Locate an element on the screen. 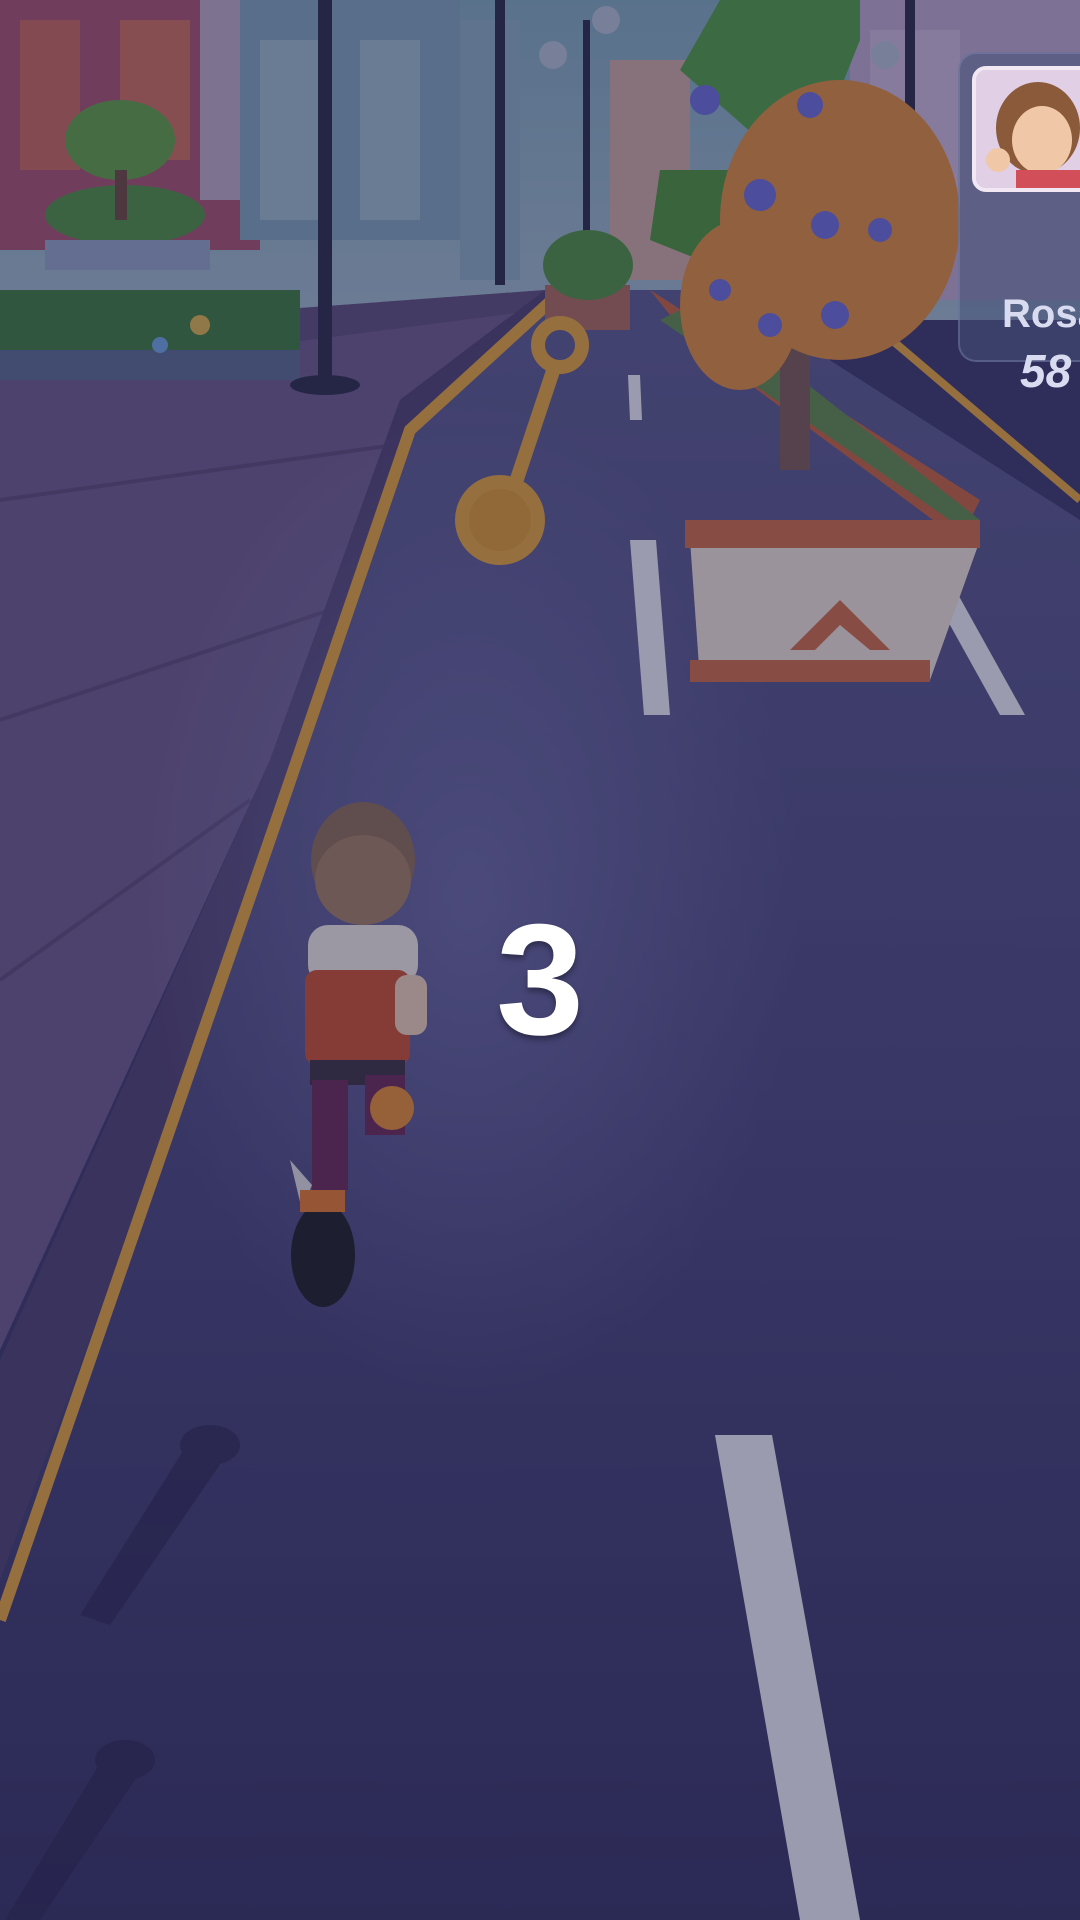 This screenshot has height=1920, width=1080. girl-avatar-icon is located at coordinates (1026, 129).